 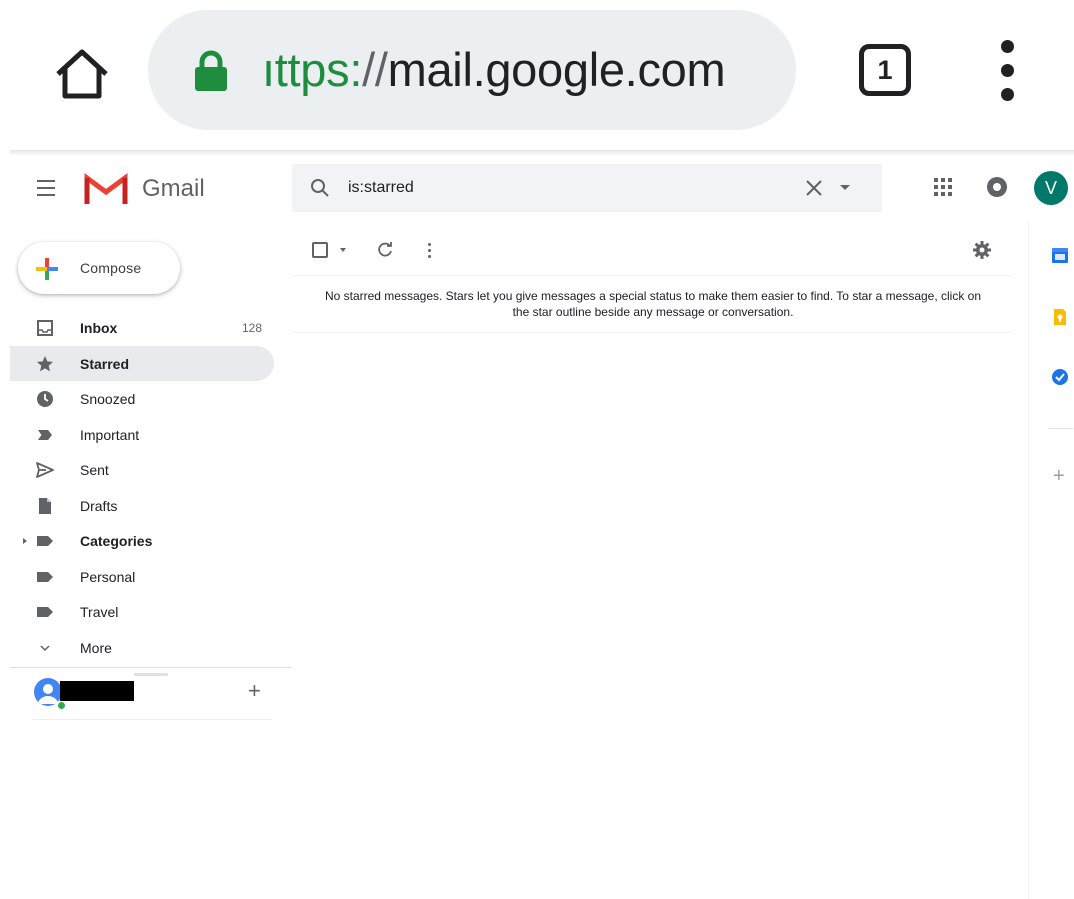 I want to click on clear-search-icon, so click(x=814, y=188).